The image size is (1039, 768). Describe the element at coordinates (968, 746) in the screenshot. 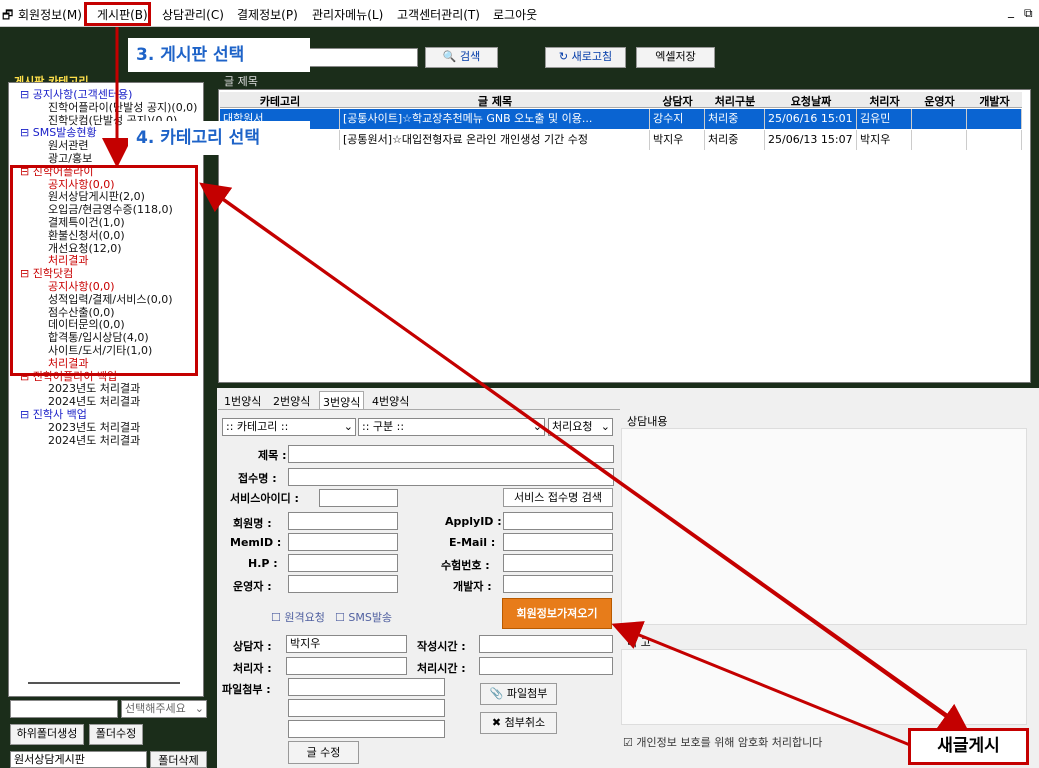

I see `new-post-button: 새글게시` at that location.